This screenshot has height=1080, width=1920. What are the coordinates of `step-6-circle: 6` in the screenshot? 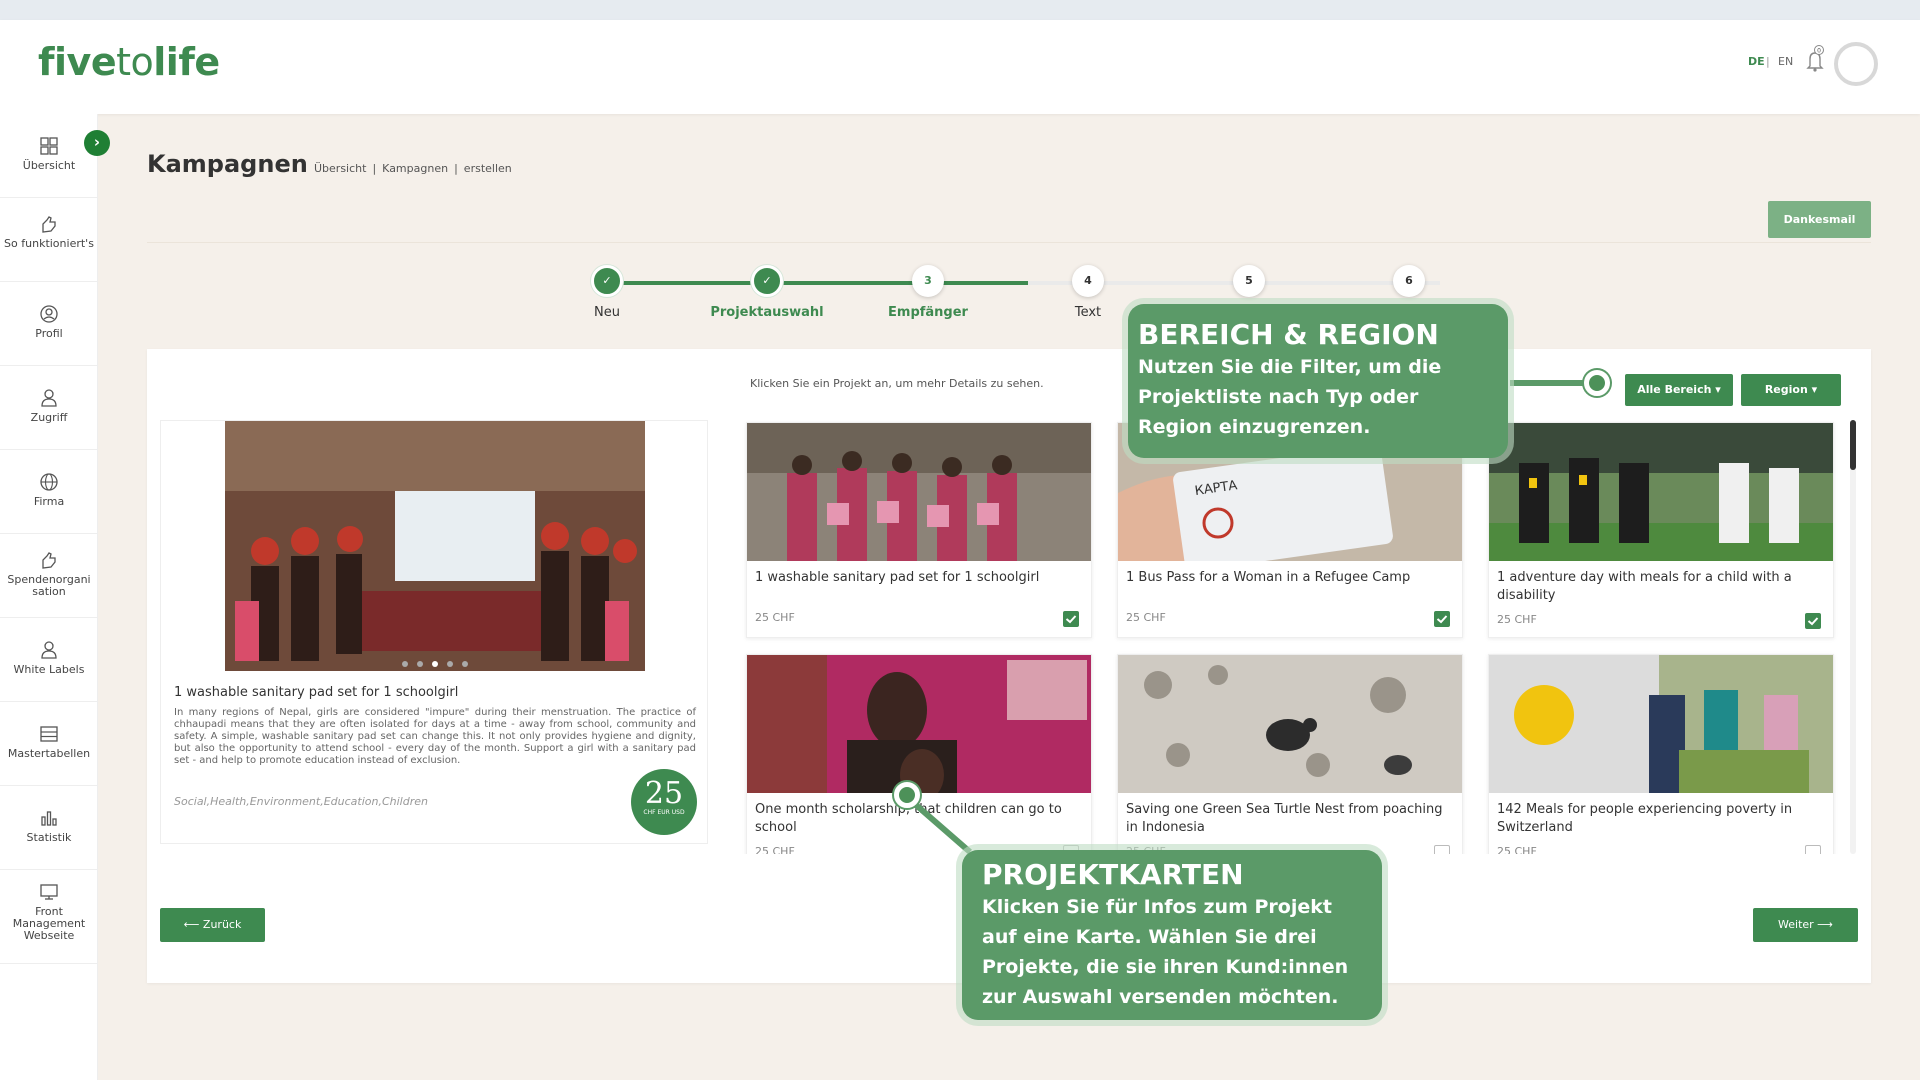 It's located at (1409, 281).